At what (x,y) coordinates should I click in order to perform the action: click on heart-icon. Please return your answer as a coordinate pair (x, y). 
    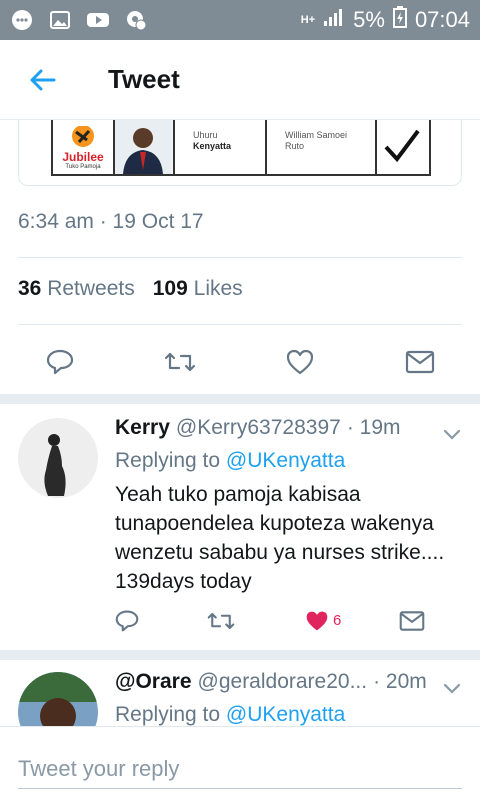
    Looking at the image, I should click on (300, 362).